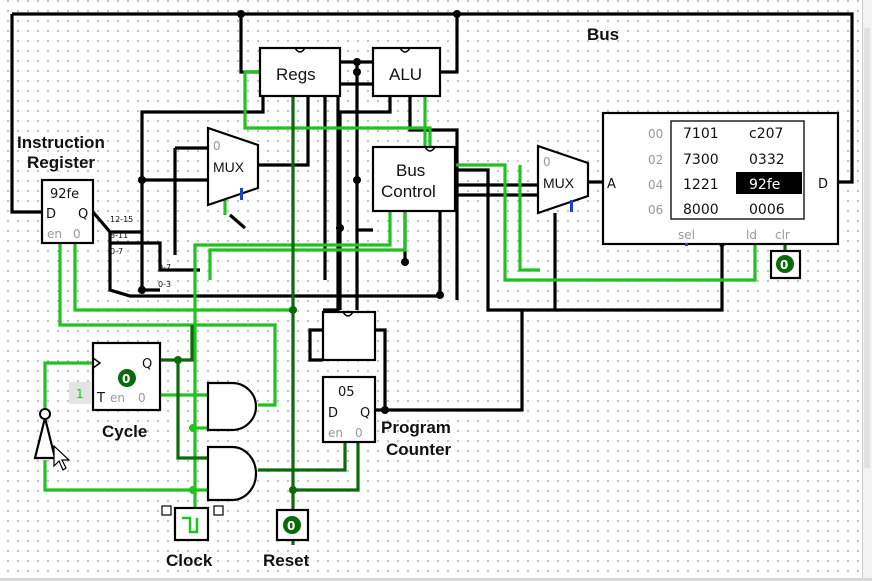 Image resolution: width=872 pixels, height=581 pixels. I want to click on cycle-counter: 0 Q T en 0, so click(126, 376).